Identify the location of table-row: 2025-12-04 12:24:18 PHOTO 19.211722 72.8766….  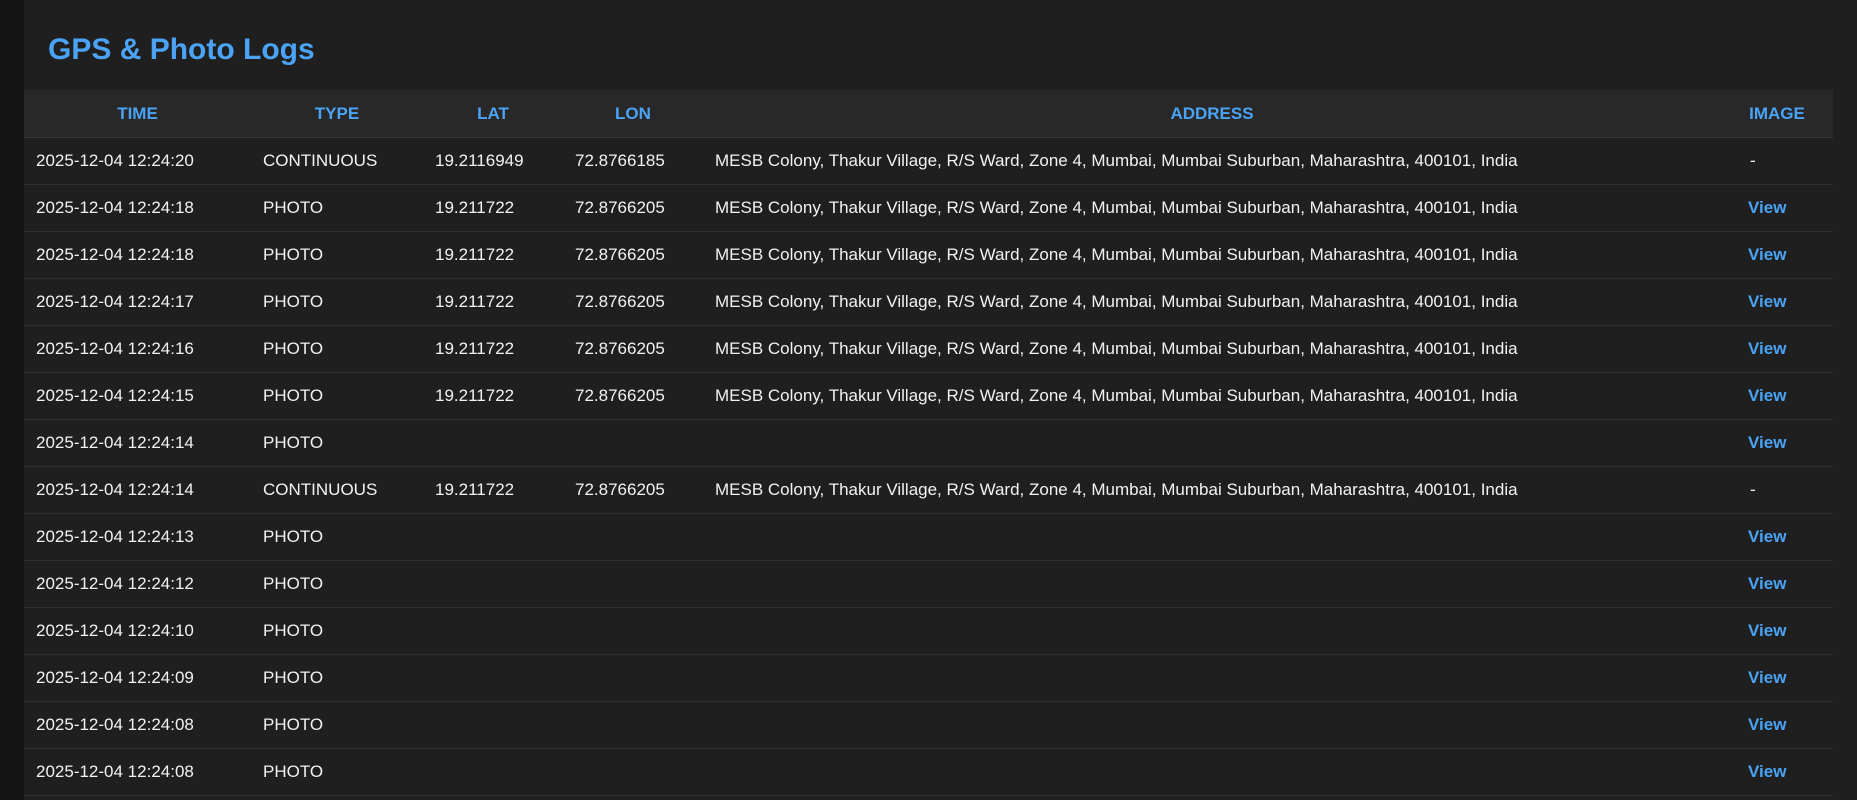
(928, 208).